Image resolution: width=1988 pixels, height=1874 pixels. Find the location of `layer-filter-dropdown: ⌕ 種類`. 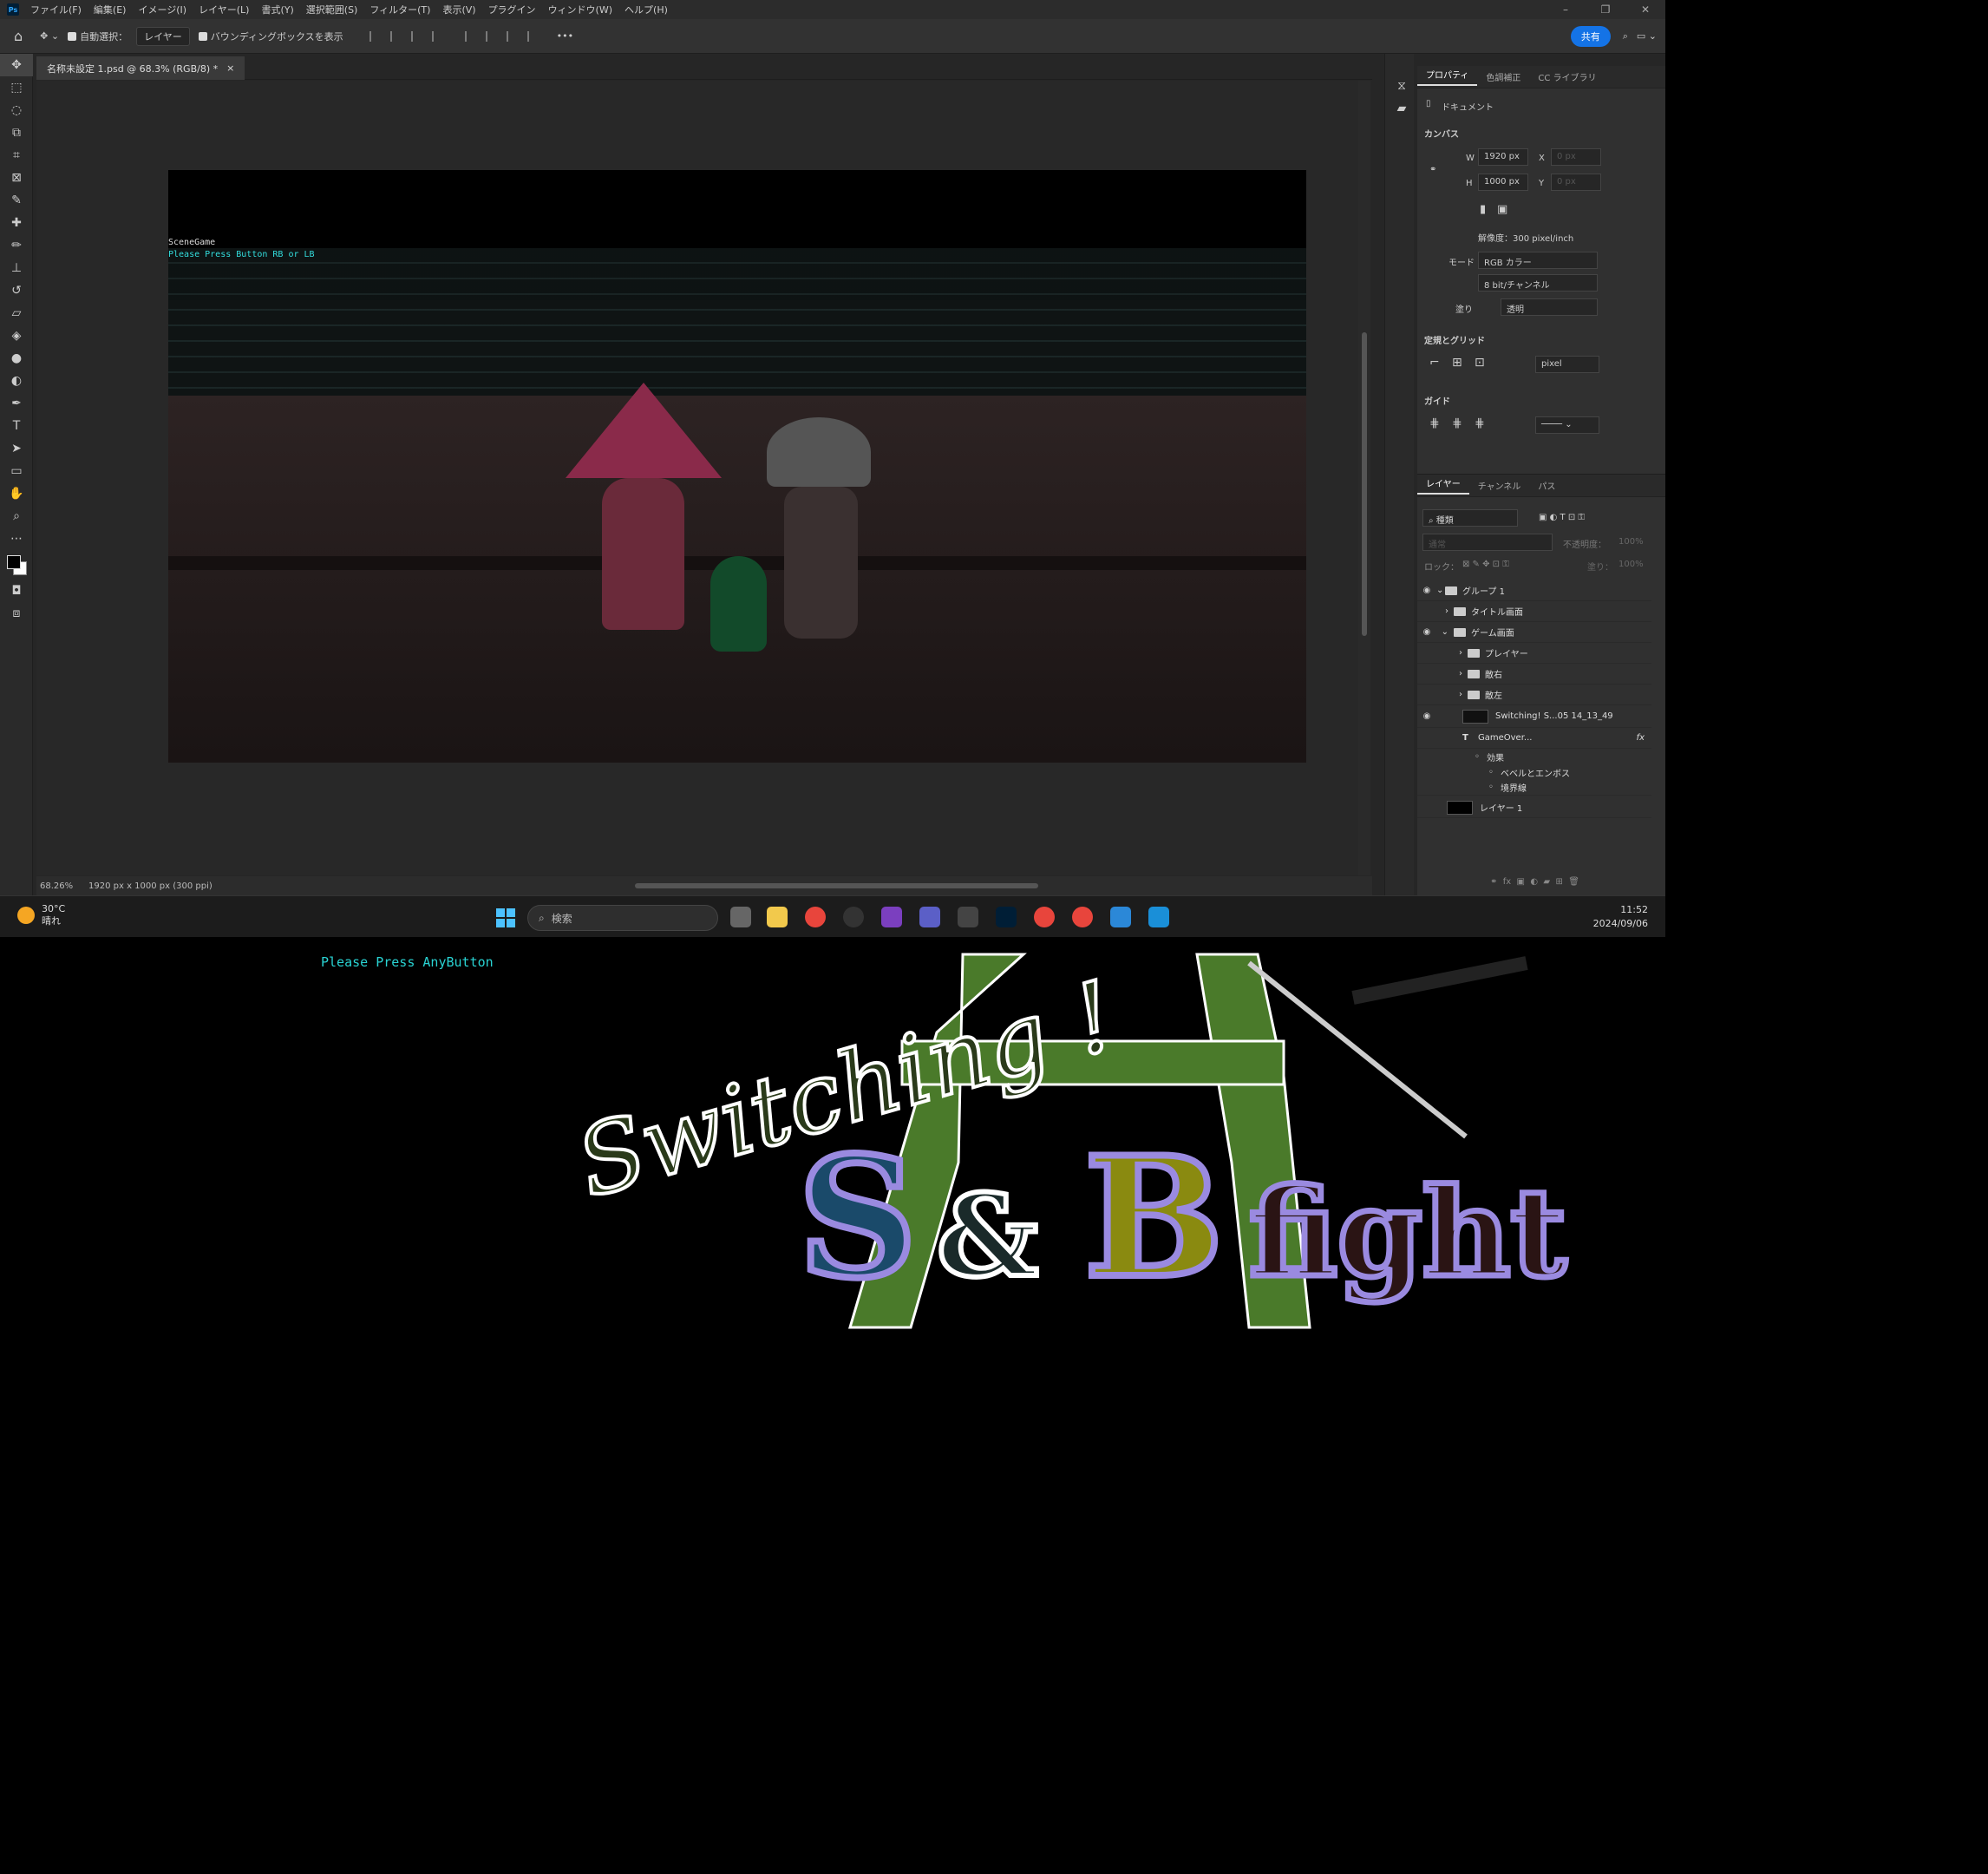

layer-filter-dropdown: ⌕ 種類 is located at coordinates (1470, 518).